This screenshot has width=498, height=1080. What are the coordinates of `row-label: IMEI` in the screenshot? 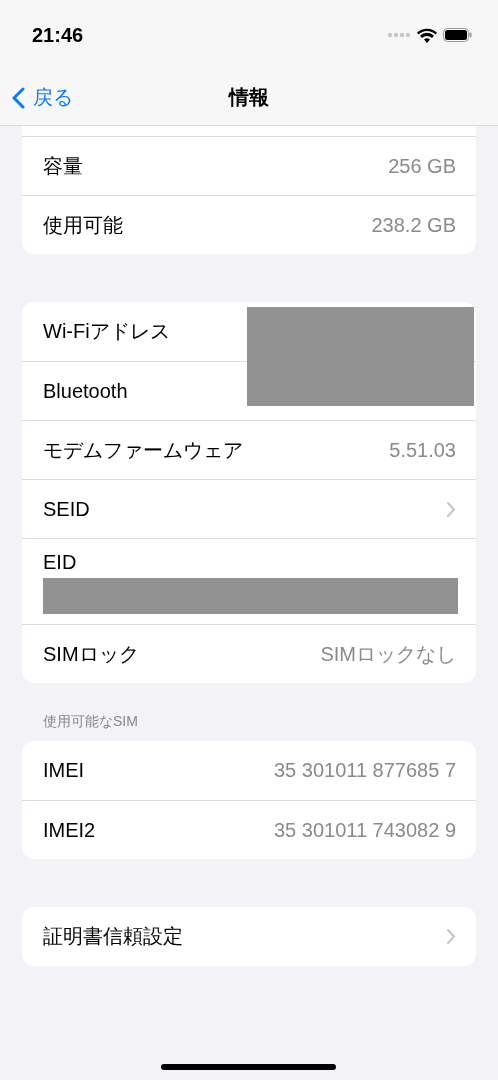 It's located at (64, 770).